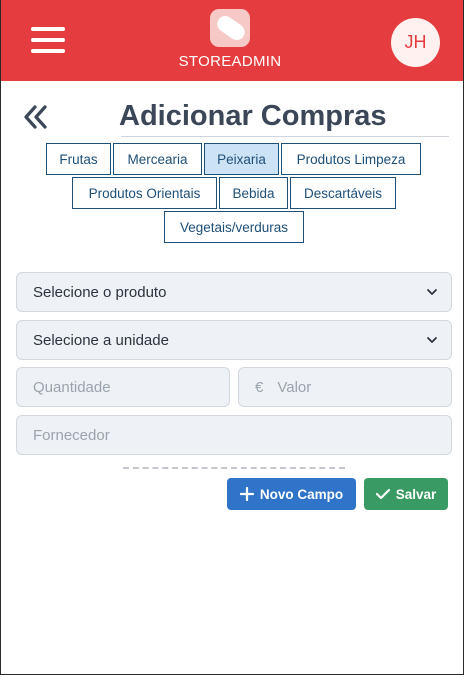 The image size is (464, 675). Describe the element at coordinates (234, 292) in the screenshot. I see `product-select: Selecione o produto` at that location.